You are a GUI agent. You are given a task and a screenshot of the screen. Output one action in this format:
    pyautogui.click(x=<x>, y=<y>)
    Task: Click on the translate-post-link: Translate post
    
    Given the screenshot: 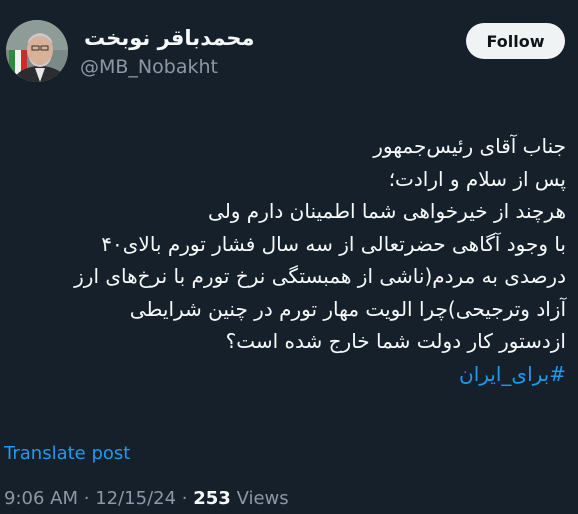 What is the action you would take?
    pyautogui.click(x=67, y=453)
    